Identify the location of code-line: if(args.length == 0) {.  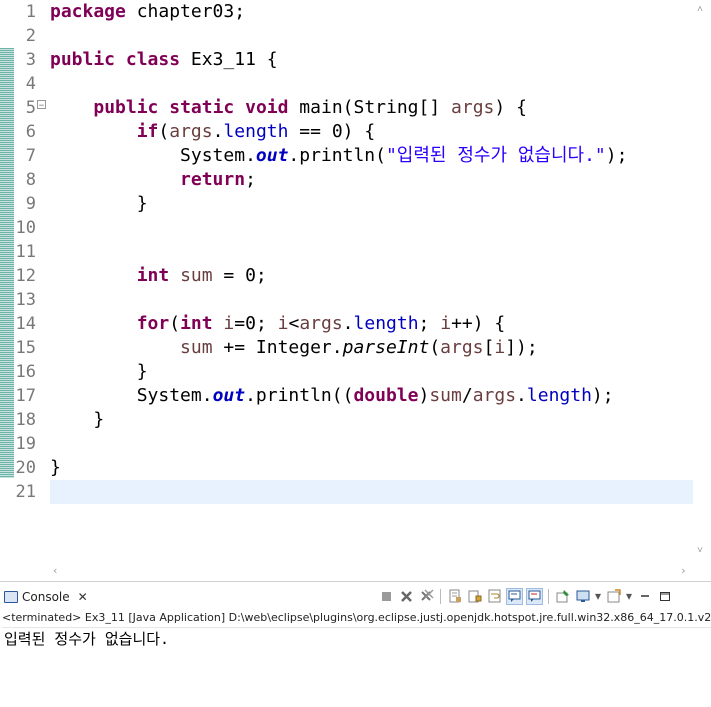
(212, 132).